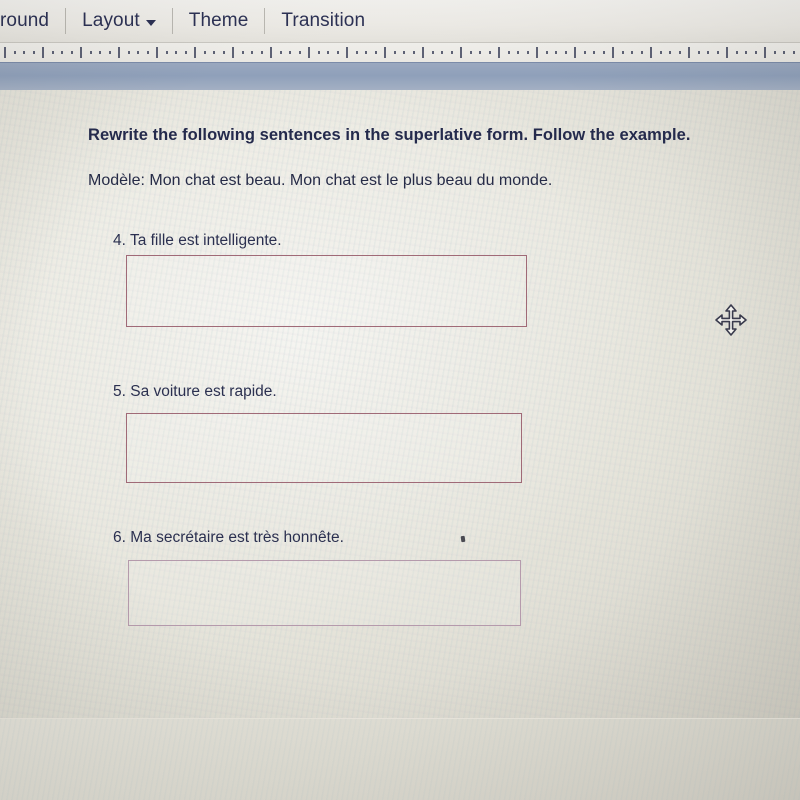  Describe the element at coordinates (400, 759) in the screenshot. I see `workspace-below-slide` at that location.